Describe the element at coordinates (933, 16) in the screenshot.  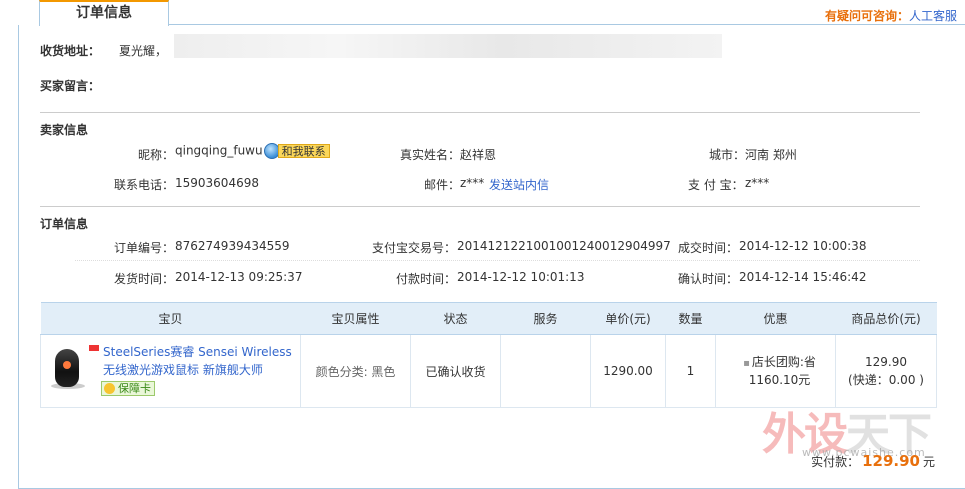
I see `customer-service-link: 人工客服` at that location.